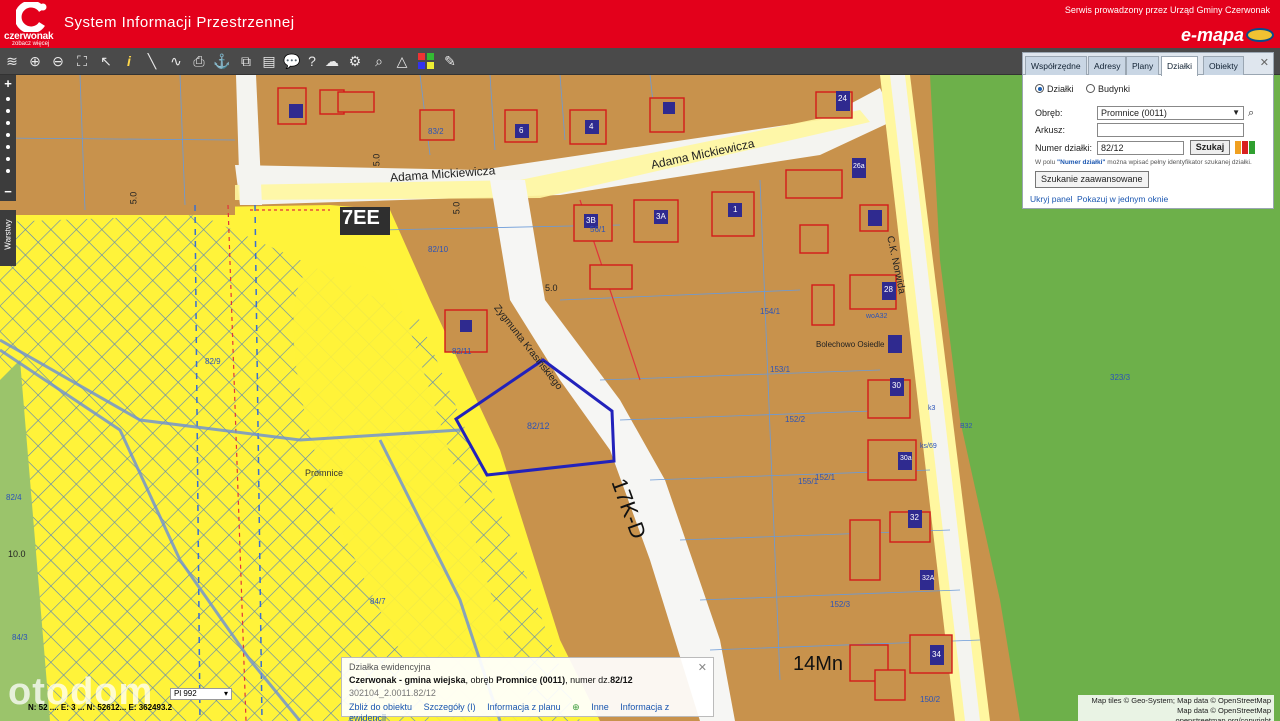 The height and width of the screenshot is (721, 1280). Describe the element at coordinates (378, 601) in the screenshot. I see `parcel-label: 84/7` at that location.